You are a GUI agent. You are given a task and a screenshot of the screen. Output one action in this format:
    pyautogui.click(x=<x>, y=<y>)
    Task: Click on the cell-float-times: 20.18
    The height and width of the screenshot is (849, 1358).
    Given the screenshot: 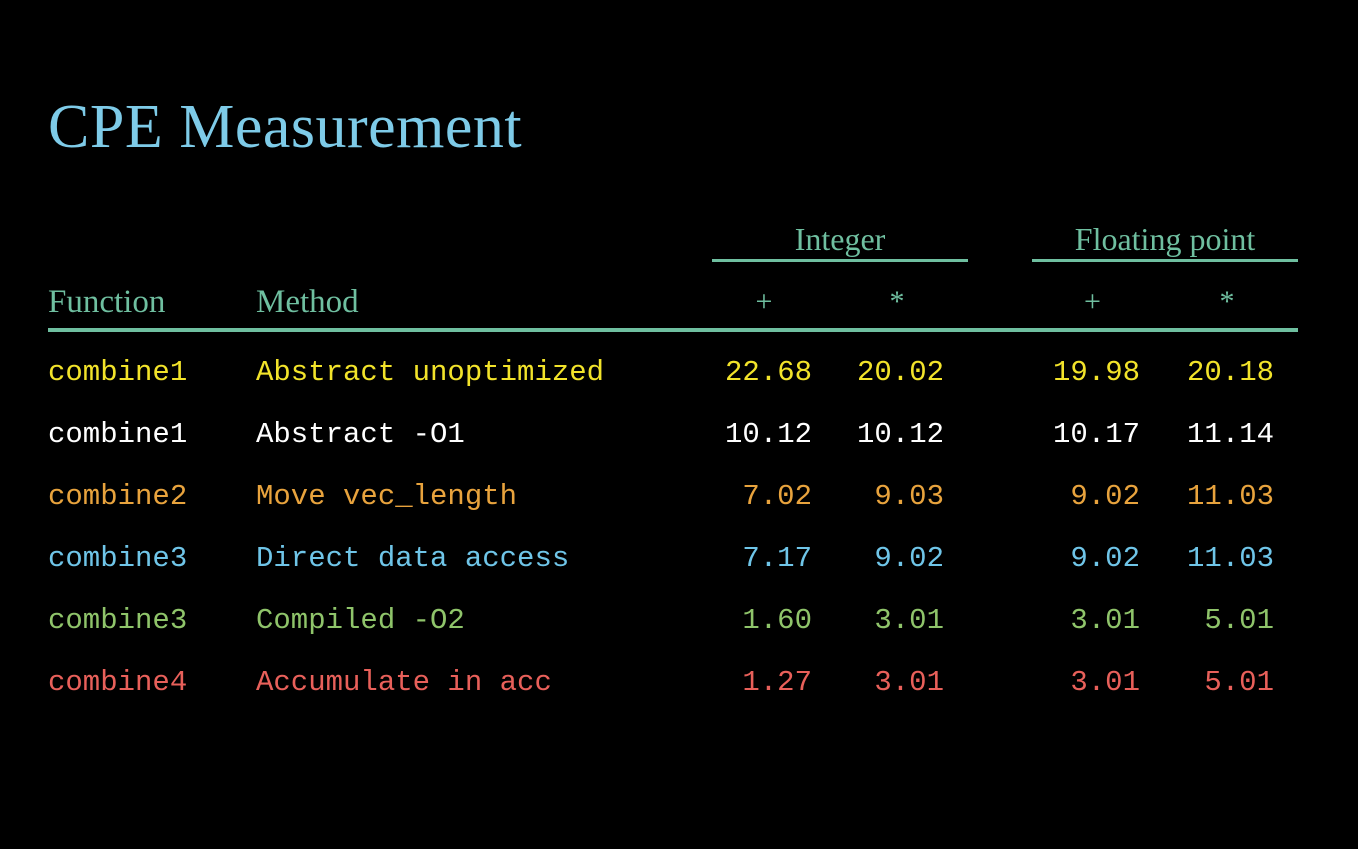 What is the action you would take?
    pyautogui.click(x=1230, y=372)
    